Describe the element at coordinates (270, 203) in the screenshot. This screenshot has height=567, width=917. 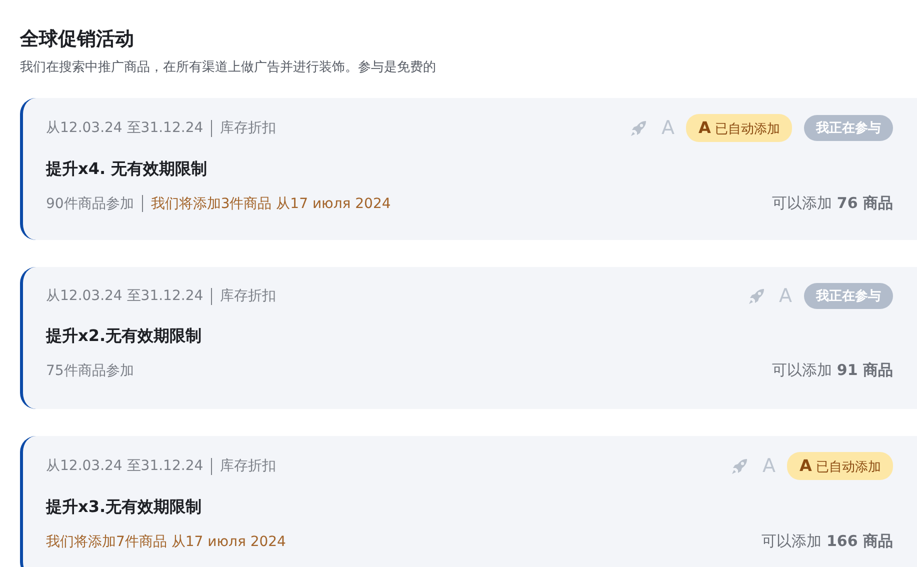
I see `auto-add-note: 我们将添加3件商品 从17 июля 2024` at that location.